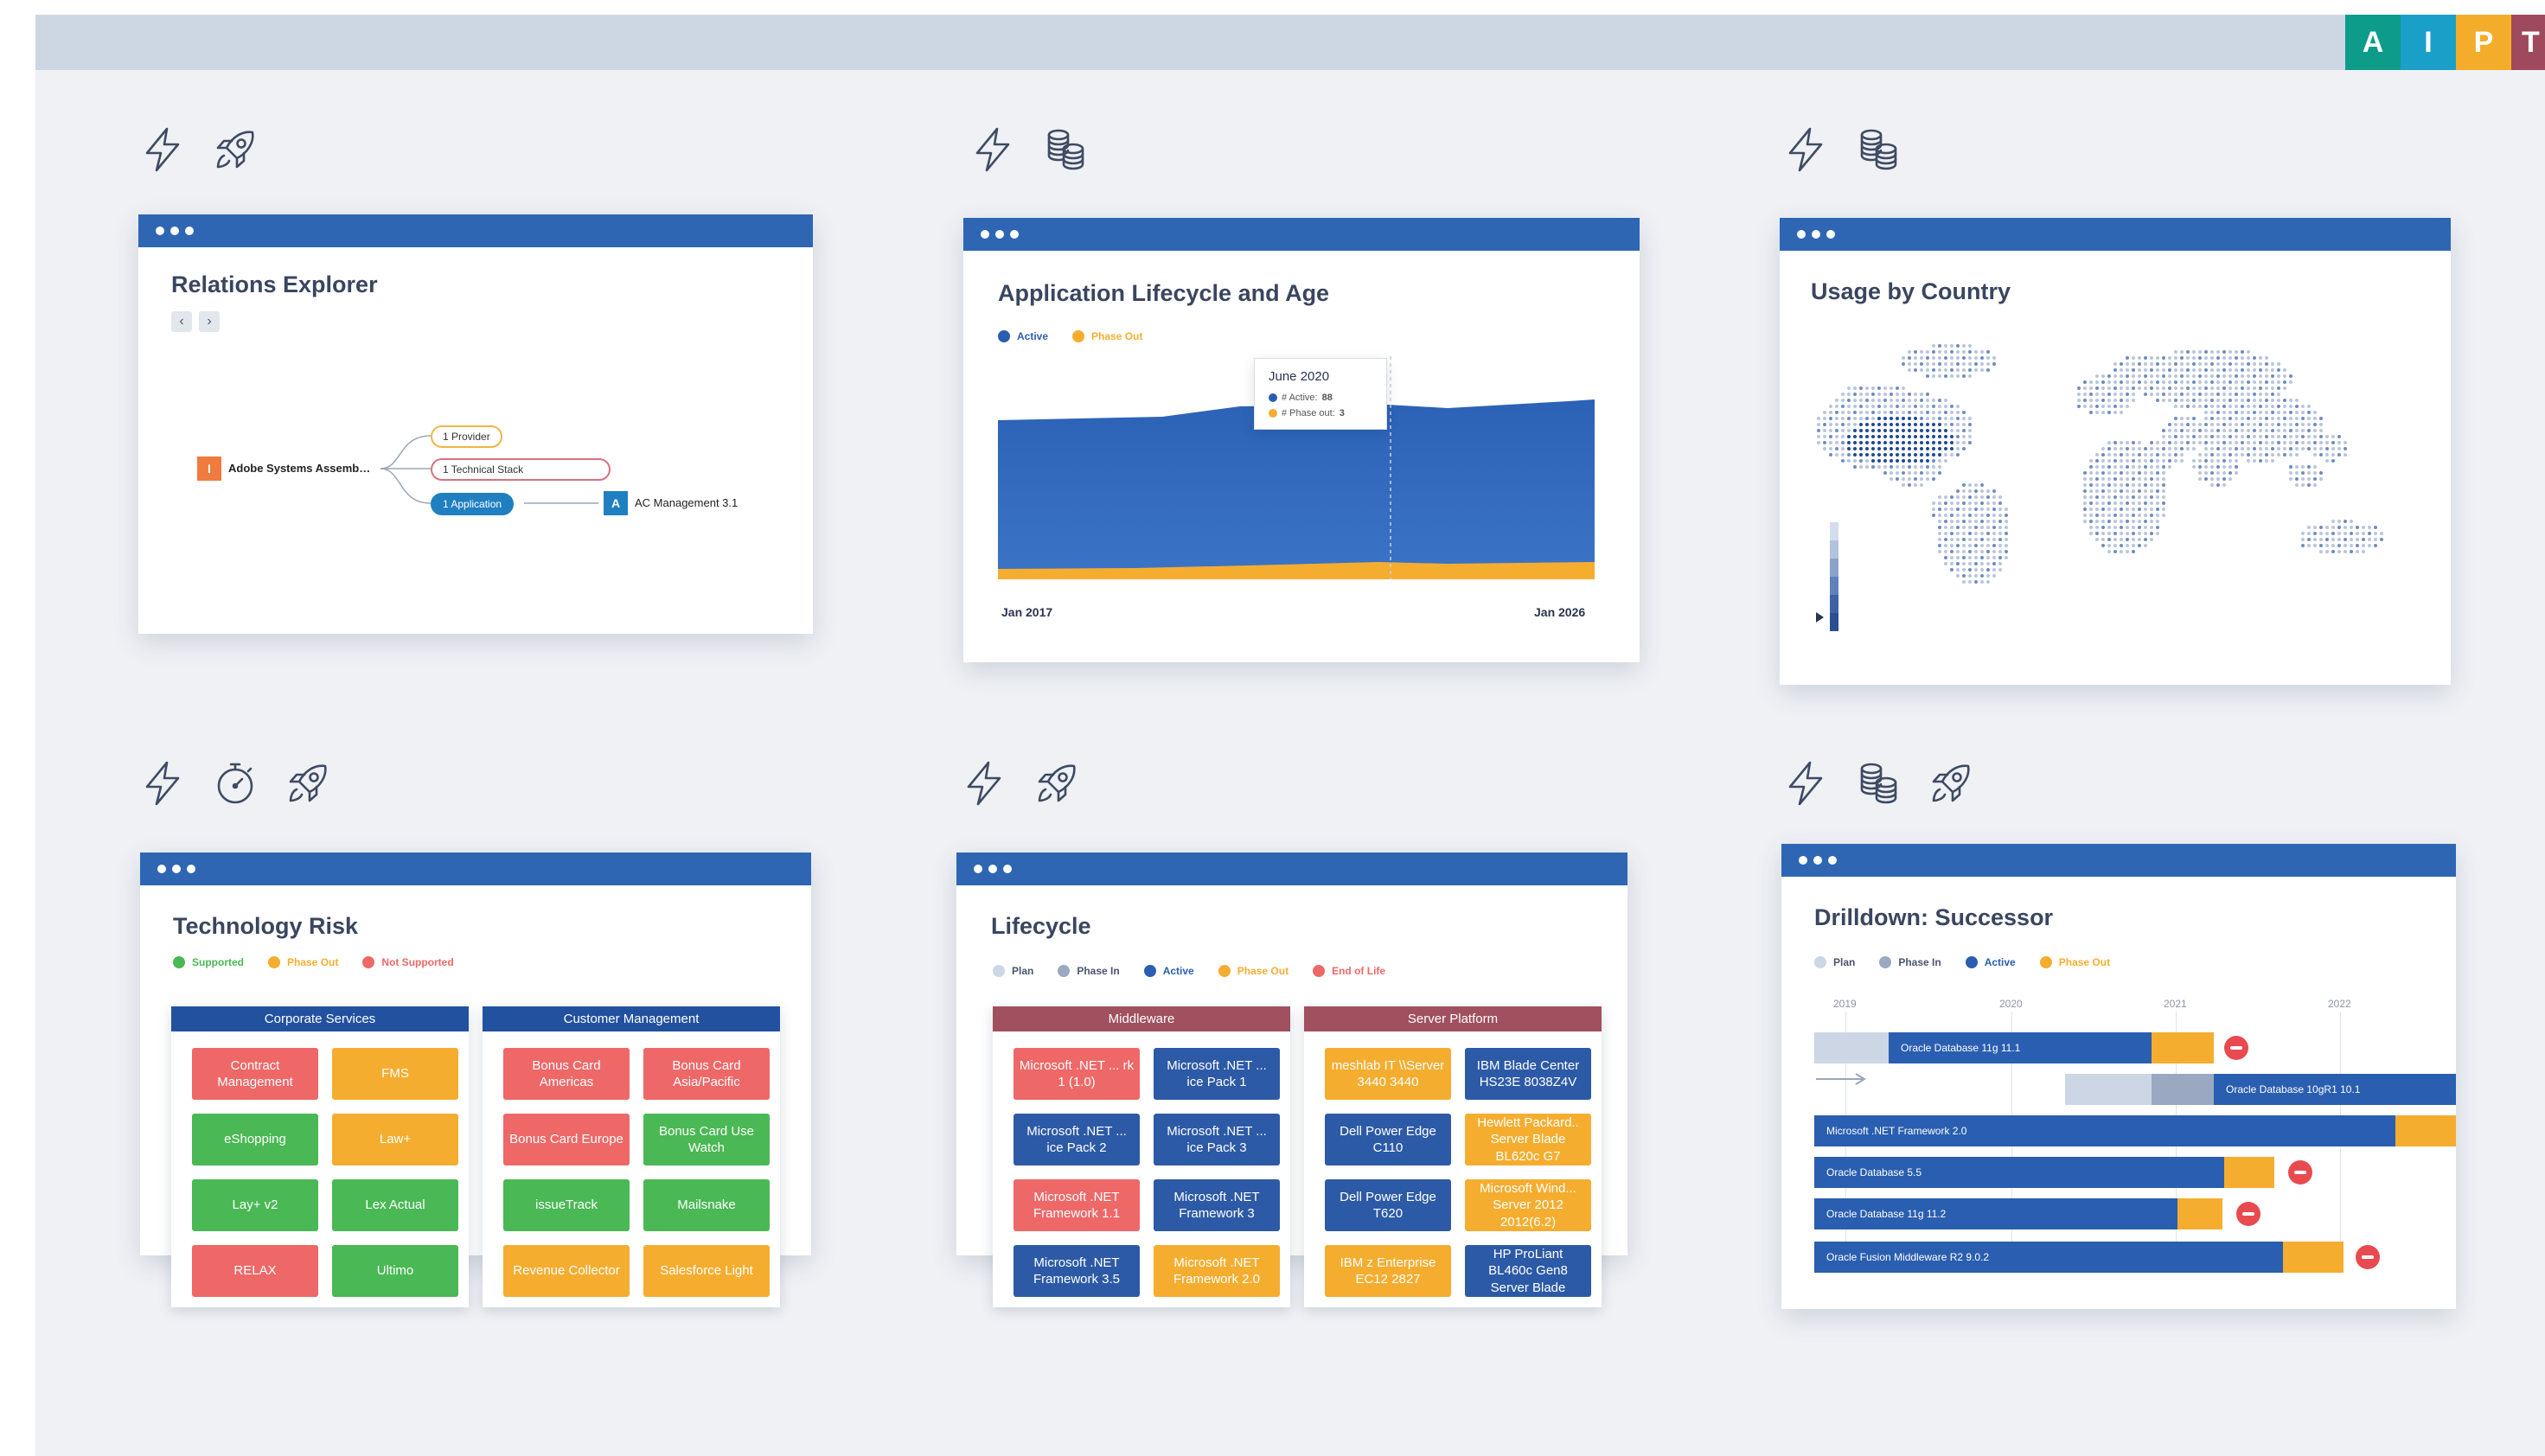 The width and height of the screenshot is (2545, 1456). What do you see at coordinates (1320, 398) in the screenshot?
I see `tooltip-active-row: # Active: 88` at bounding box center [1320, 398].